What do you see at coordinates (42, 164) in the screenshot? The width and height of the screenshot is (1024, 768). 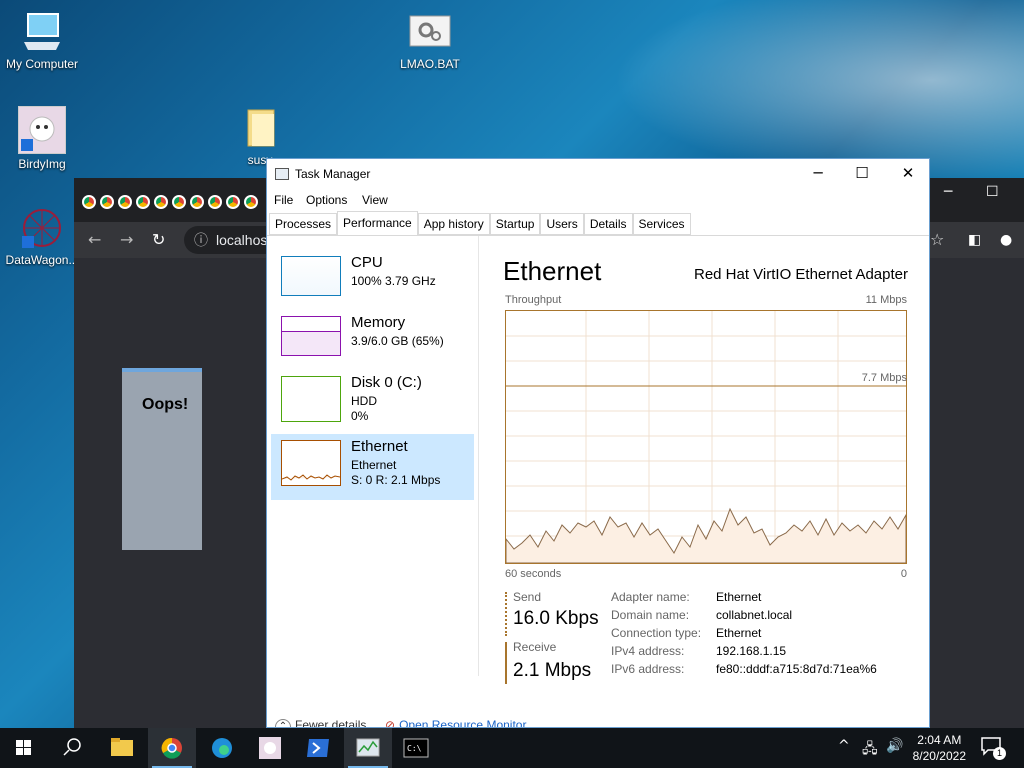 I see `desktop-icon-label: BirdyImg` at bounding box center [42, 164].